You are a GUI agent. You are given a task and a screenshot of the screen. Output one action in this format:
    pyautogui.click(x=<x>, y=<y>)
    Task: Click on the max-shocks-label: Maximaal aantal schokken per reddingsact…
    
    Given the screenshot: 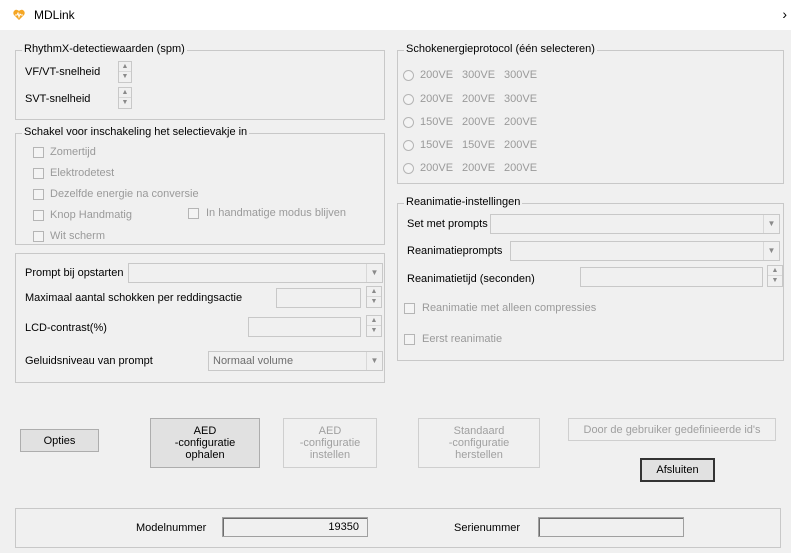 What is the action you would take?
    pyautogui.click(x=134, y=298)
    